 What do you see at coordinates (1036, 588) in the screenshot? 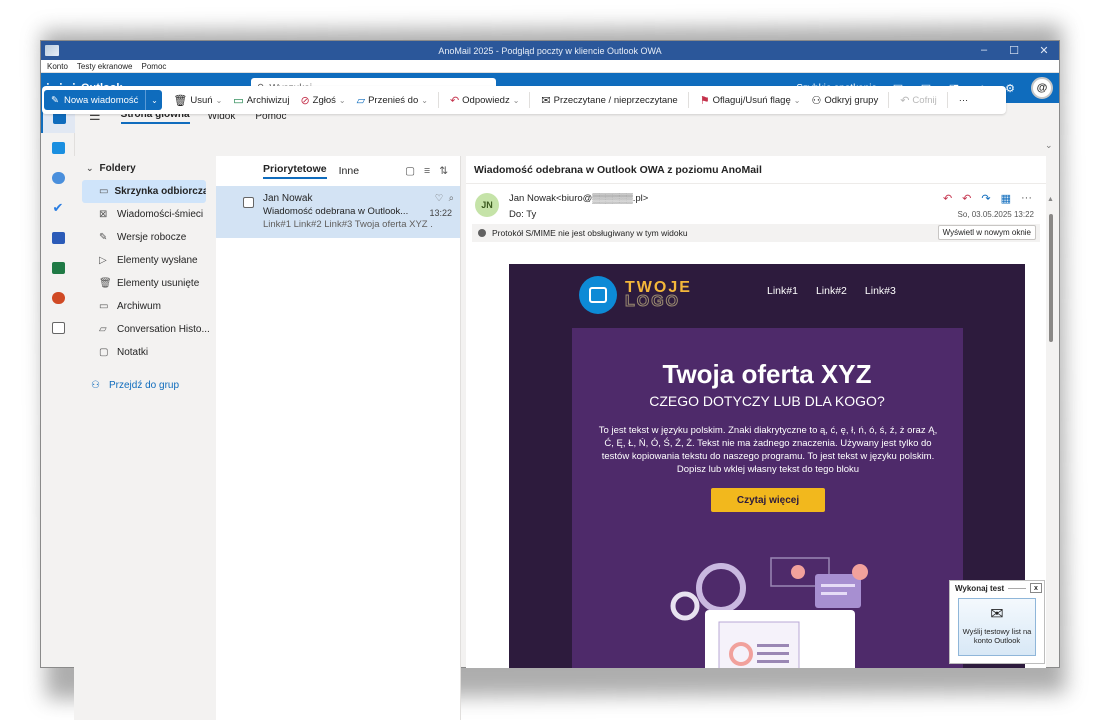
I see `test-panel-close-button: x` at bounding box center [1036, 588].